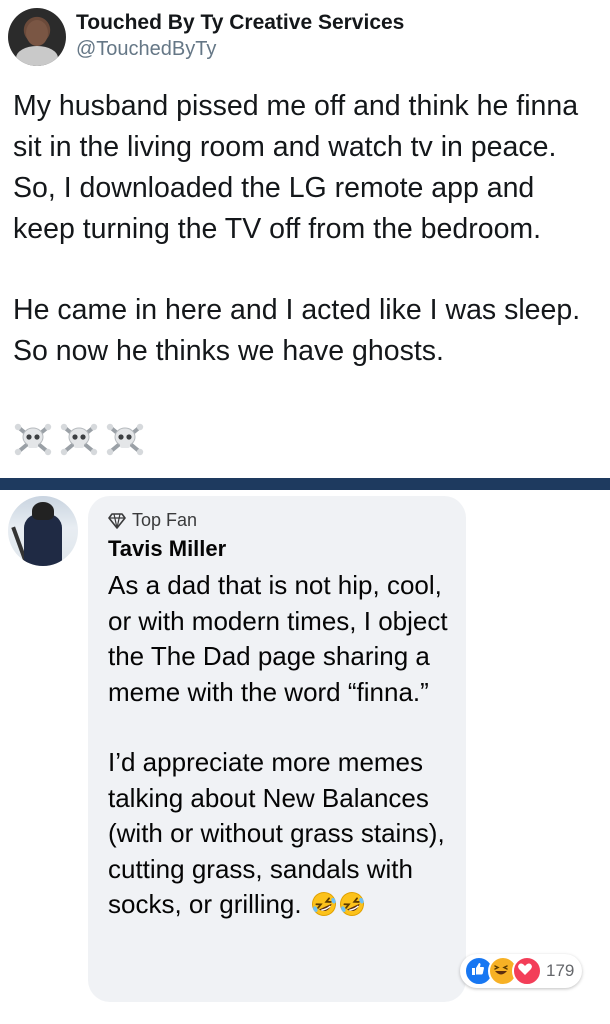  What do you see at coordinates (43, 511) in the screenshot?
I see `avatar-helmet` at bounding box center [43, 511].